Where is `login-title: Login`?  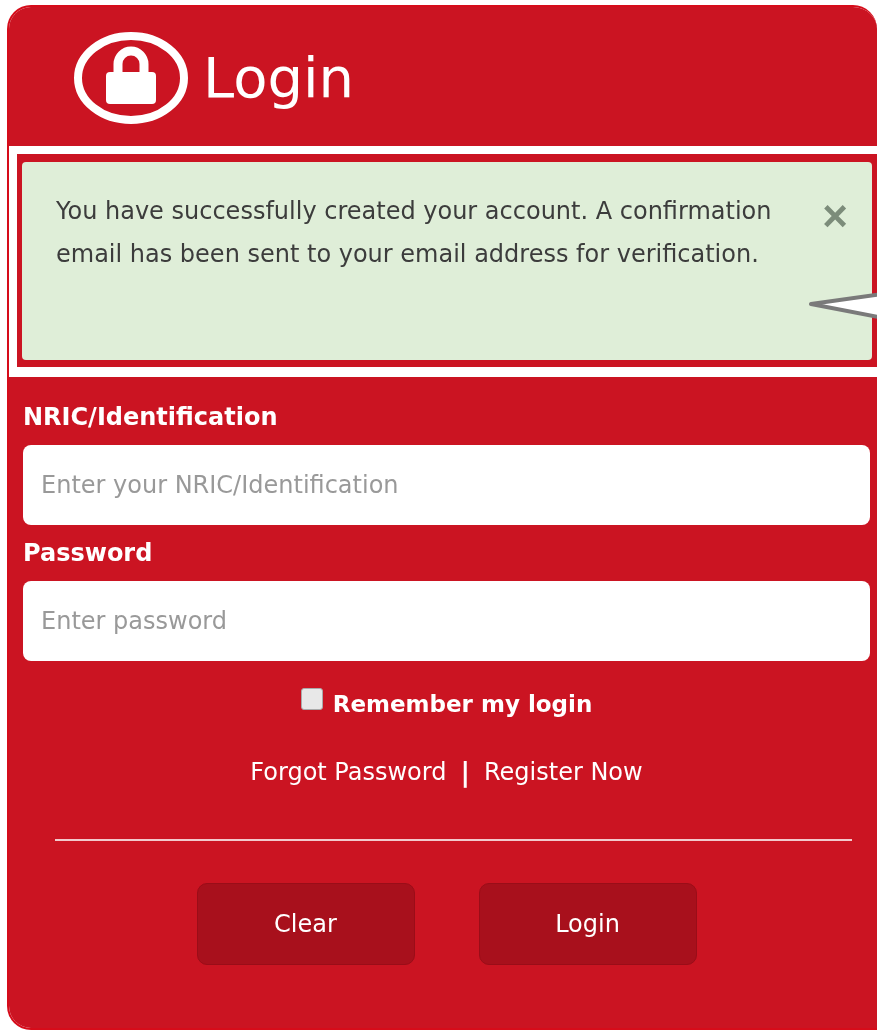 login-title: Login is located at coordinates (279, 77).